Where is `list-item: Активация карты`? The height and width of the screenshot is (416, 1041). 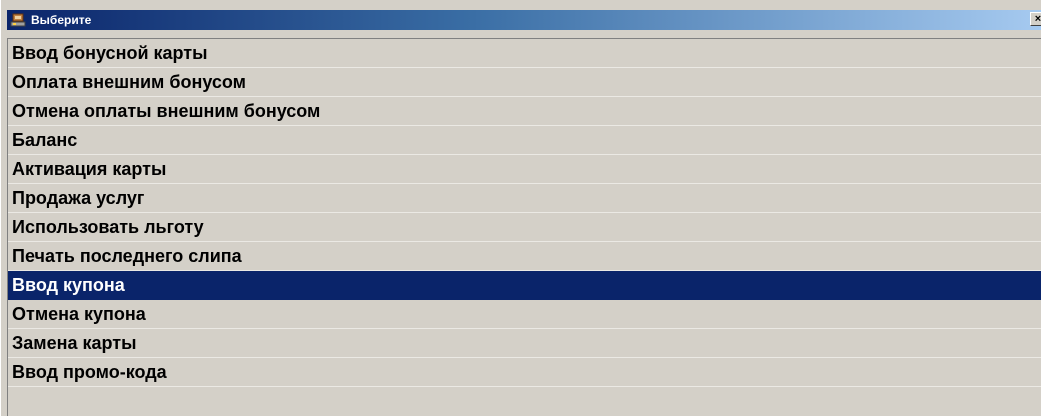 list-item: Активация карты is located at coordinates (524, 169).